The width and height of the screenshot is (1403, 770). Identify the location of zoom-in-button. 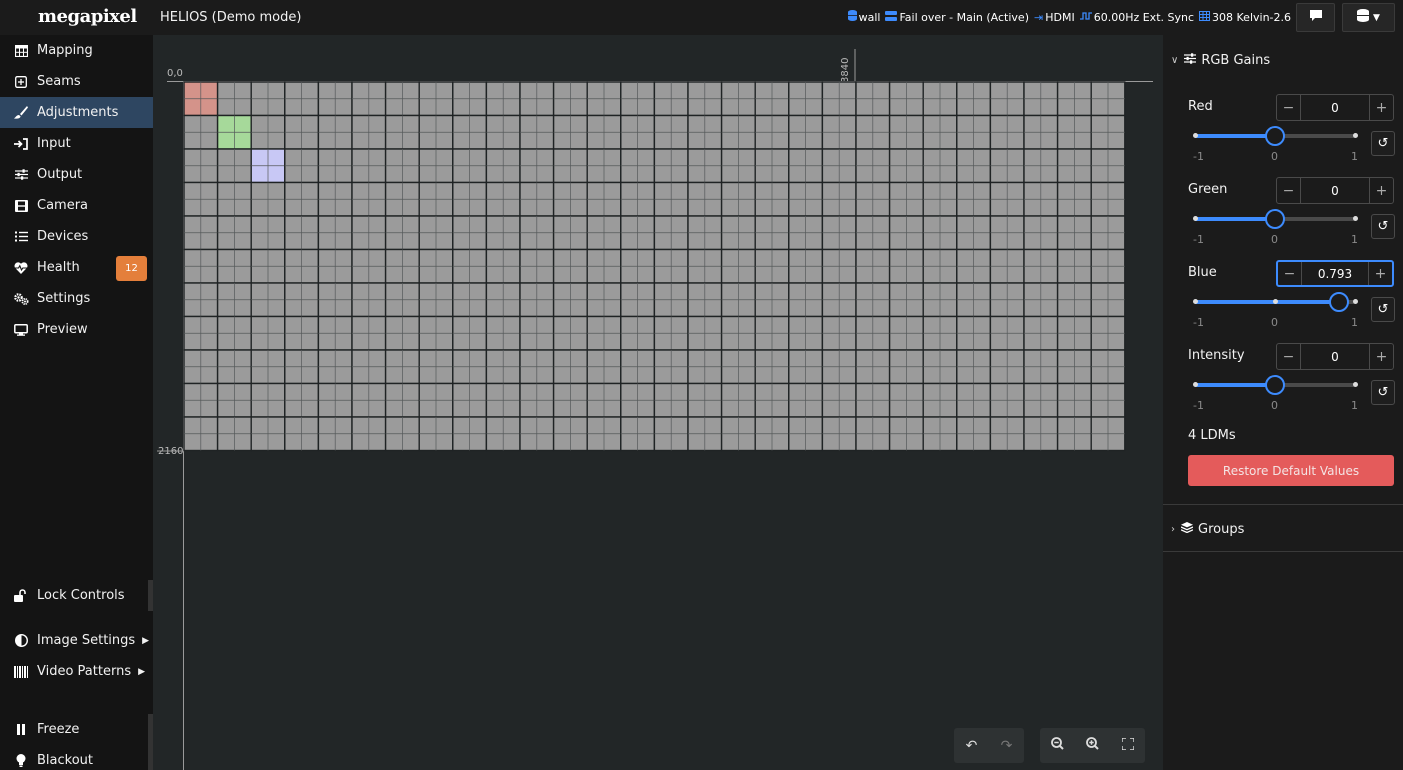
(1092, 745).